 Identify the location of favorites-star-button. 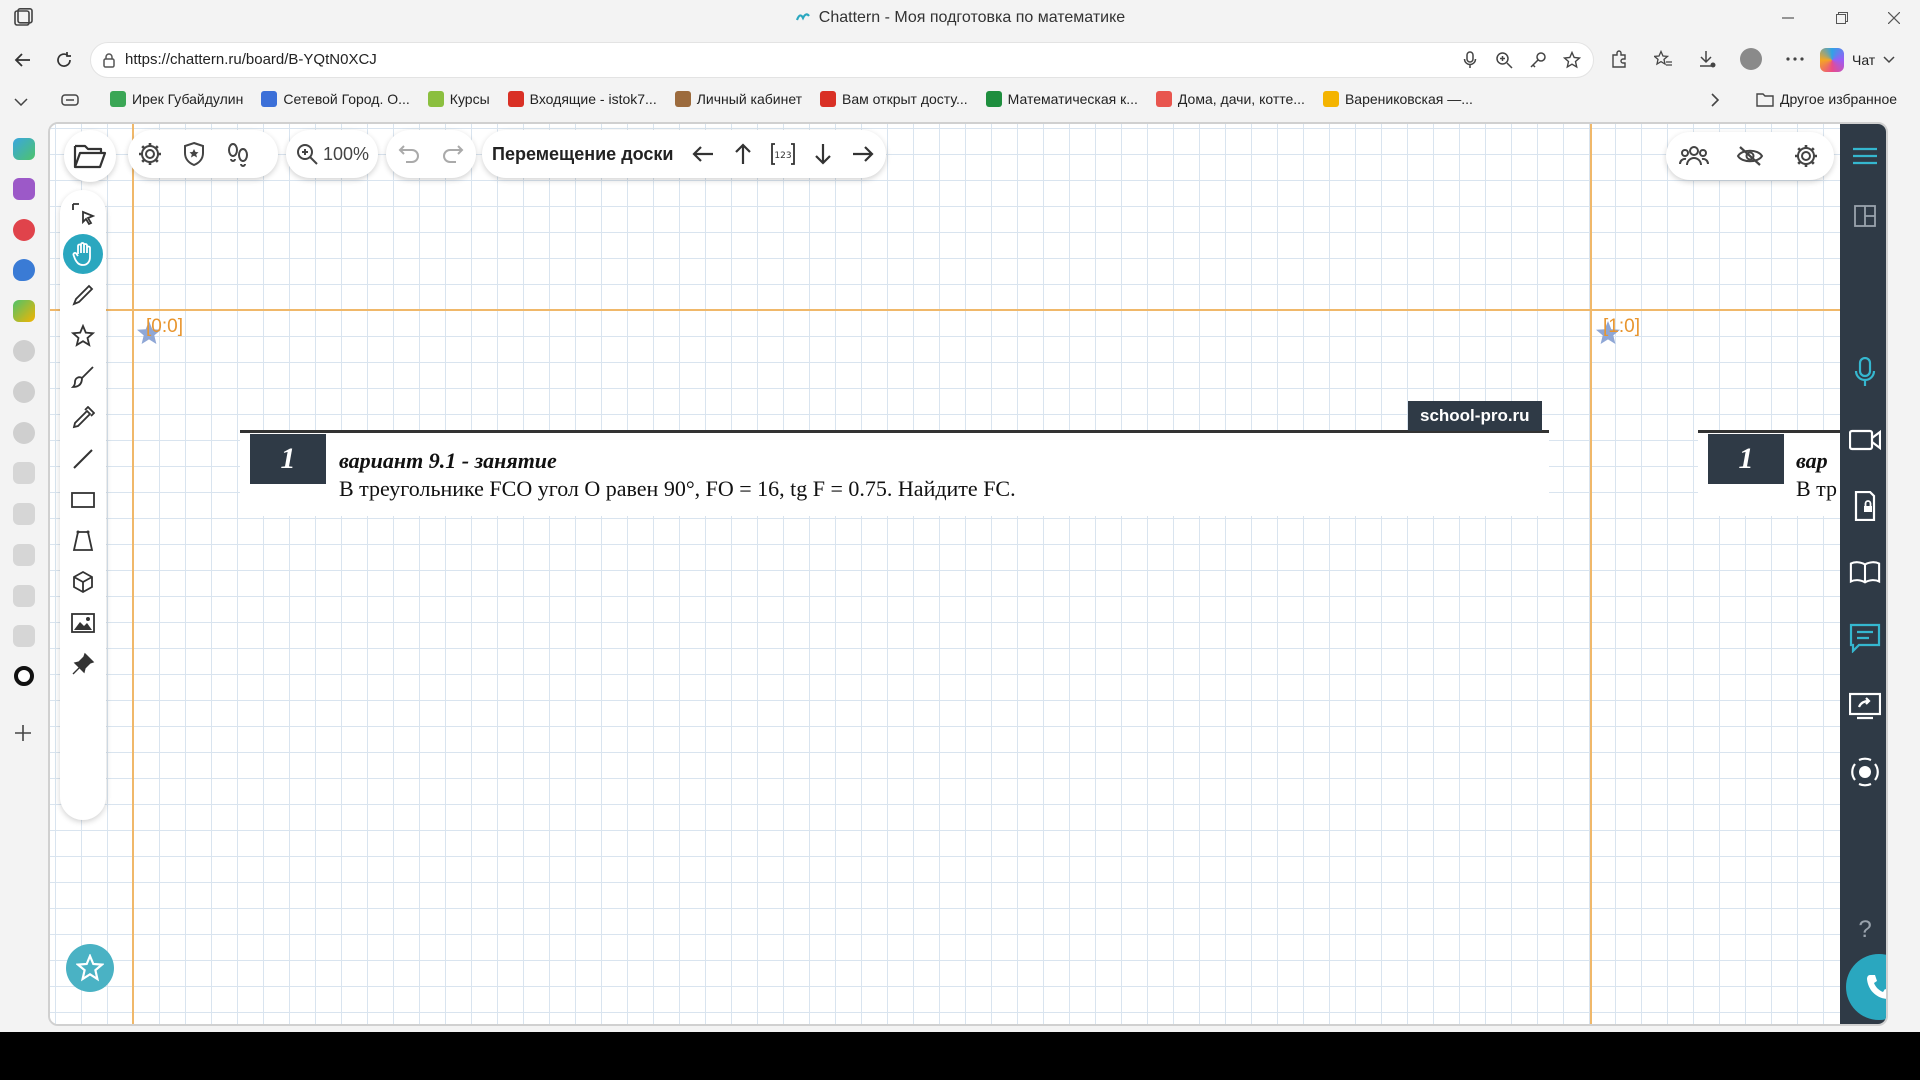
(90, 968).